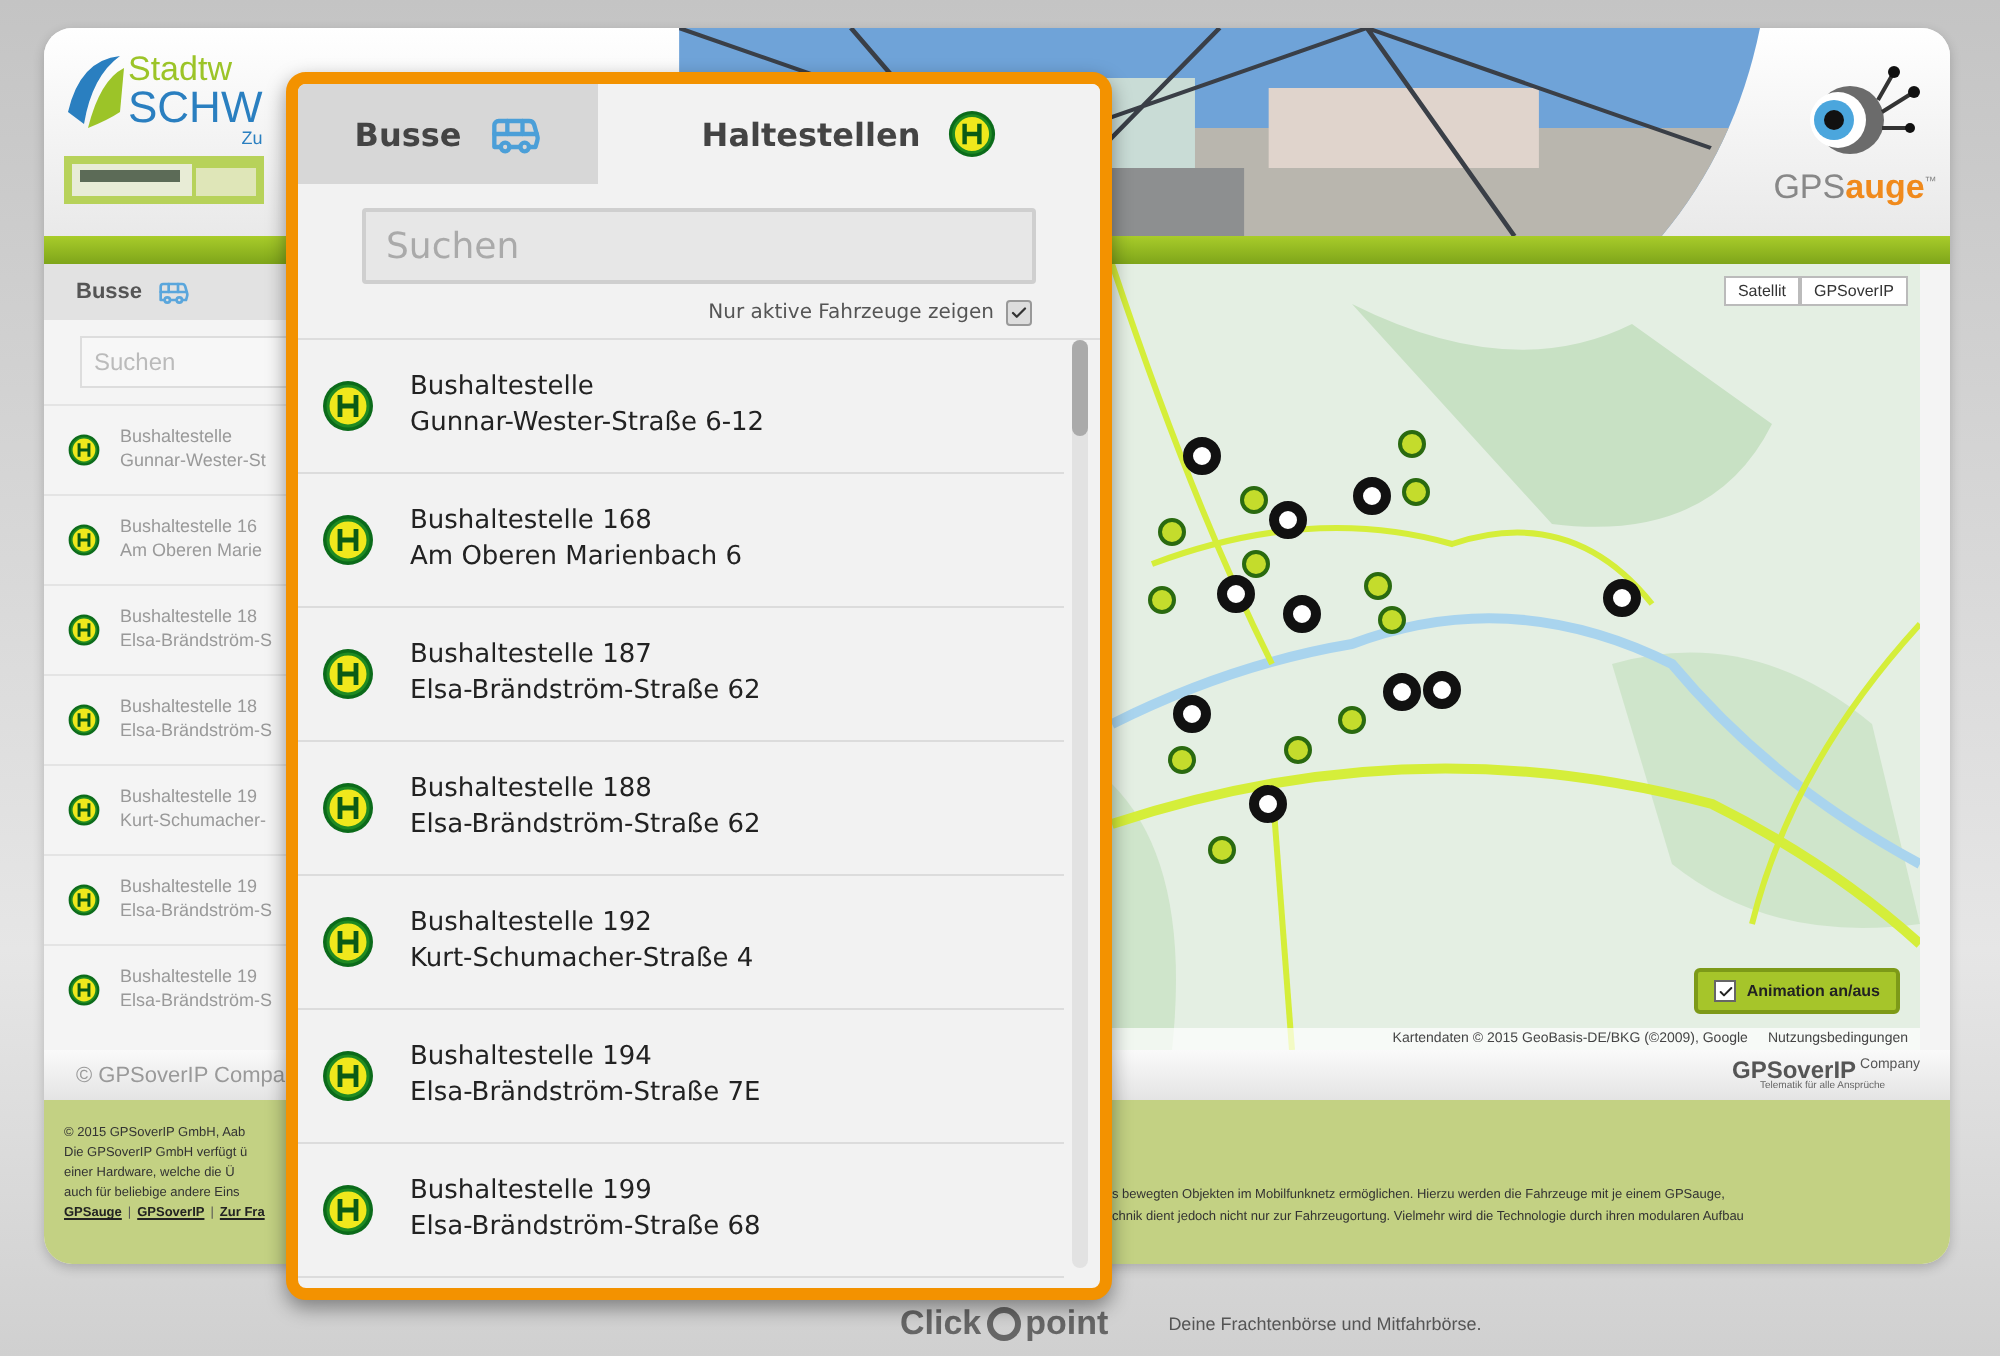 This screenshot has height=1356, width=2000. What do you see at coordinates (448, 134) in the screenshot?
I see `panel-tab: Busse` at bounding box center [448, 134].